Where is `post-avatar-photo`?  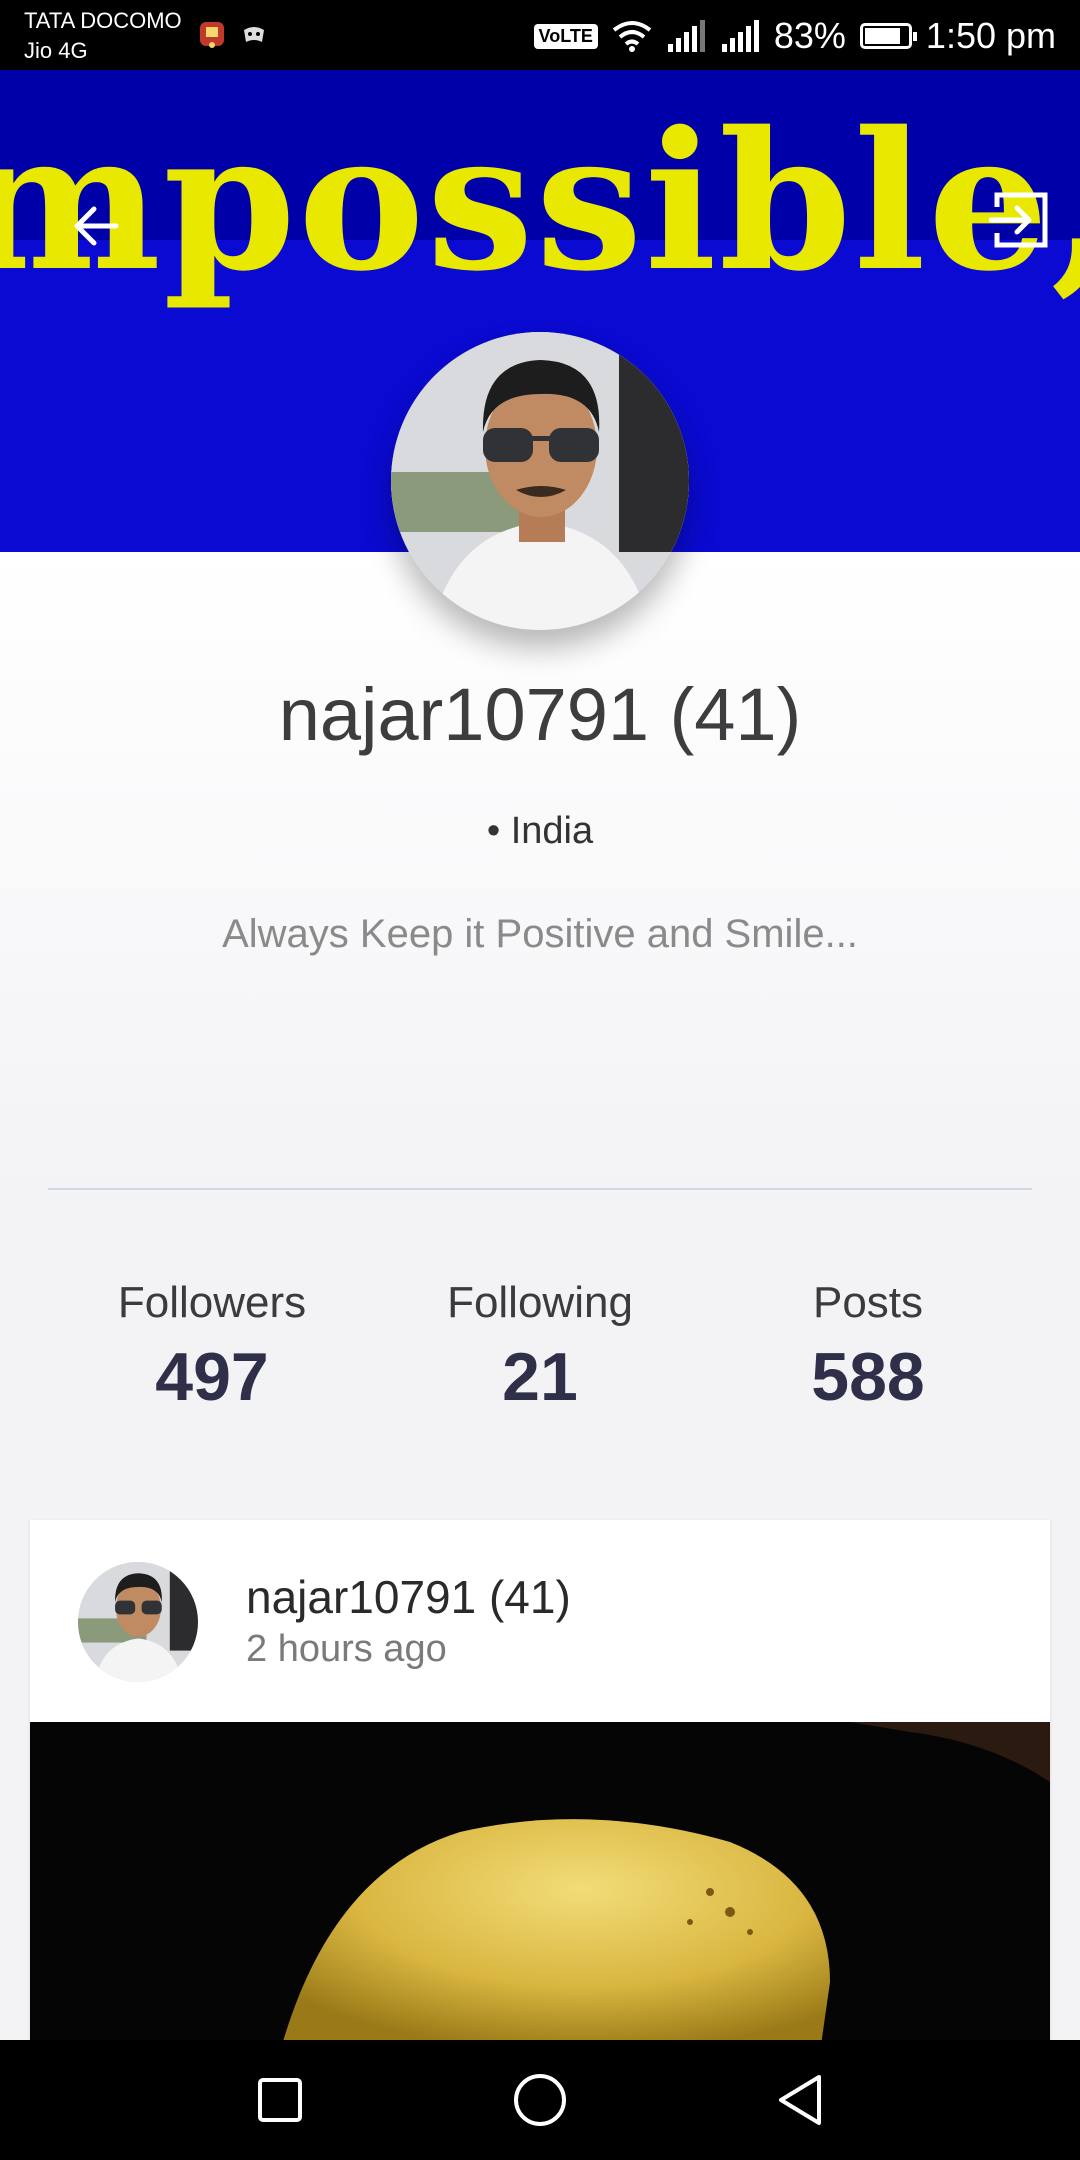 post-avatar-photo is located at coordinates (138, 1622).